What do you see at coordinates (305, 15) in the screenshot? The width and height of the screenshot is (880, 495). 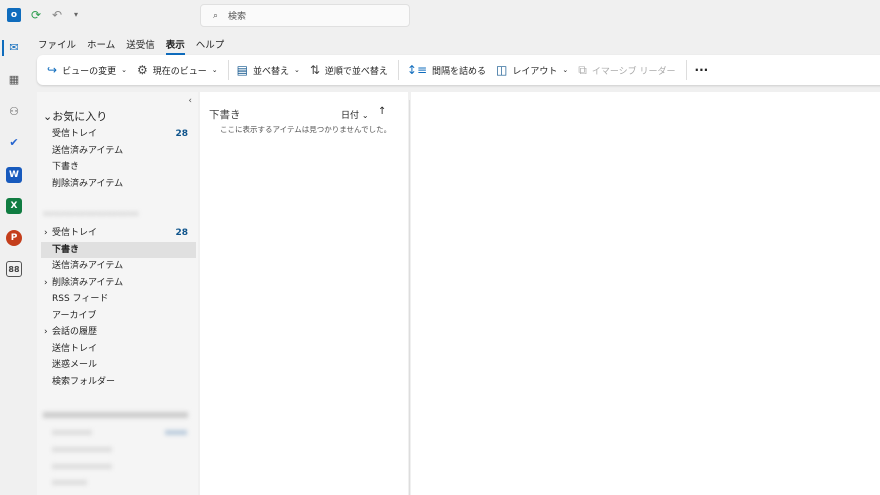 I see `search-input: ⌕ 検索` at bounding box center [305, 15].